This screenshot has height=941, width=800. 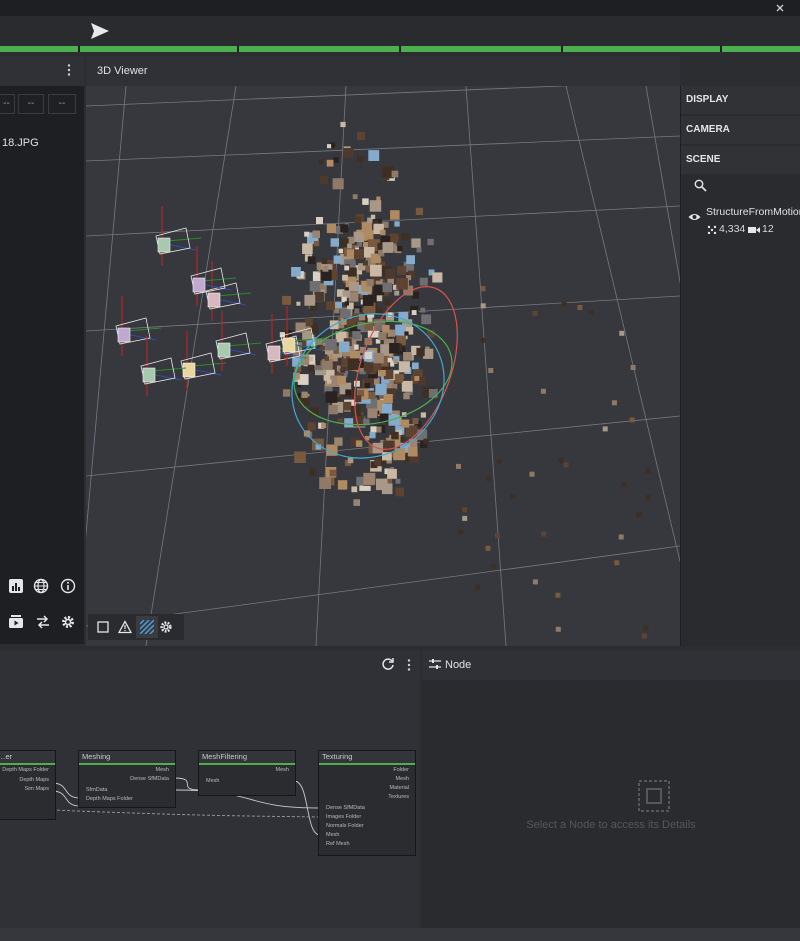 What do you see at coordinates (344, 817) in the screenshot?
I see `node-port-label: Images Folder` at bounding box center [344, 817].